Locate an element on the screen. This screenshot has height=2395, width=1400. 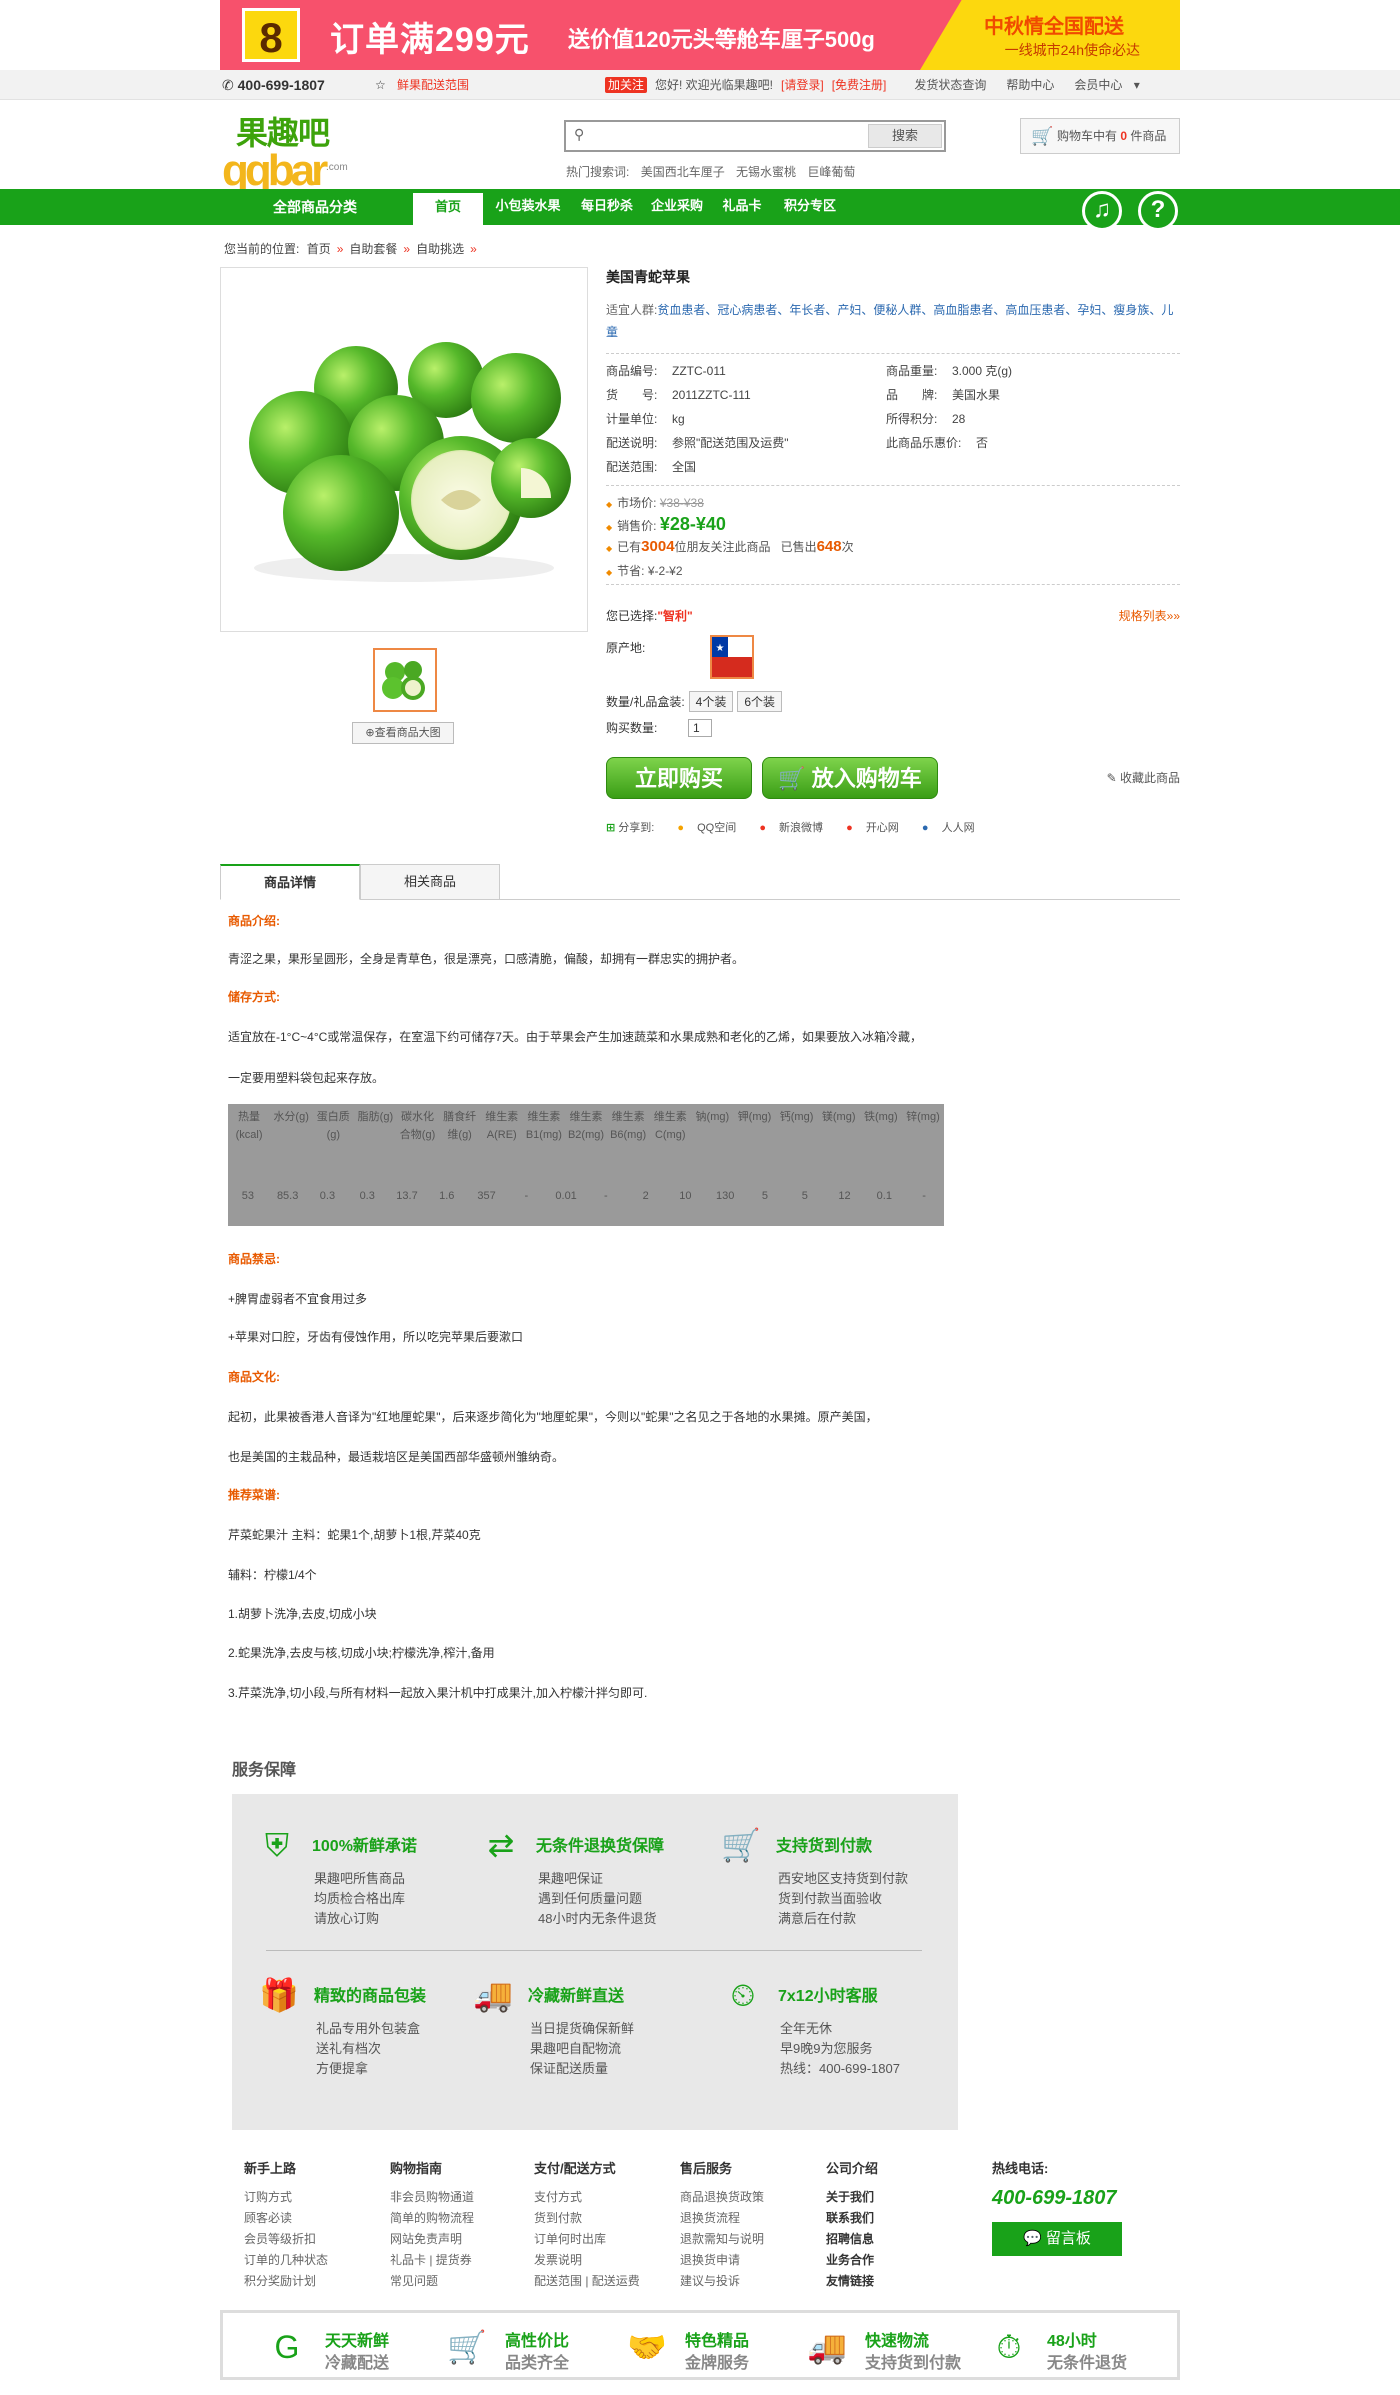
all-categories: 全部商品分类 is located at coordinates (315, 207).